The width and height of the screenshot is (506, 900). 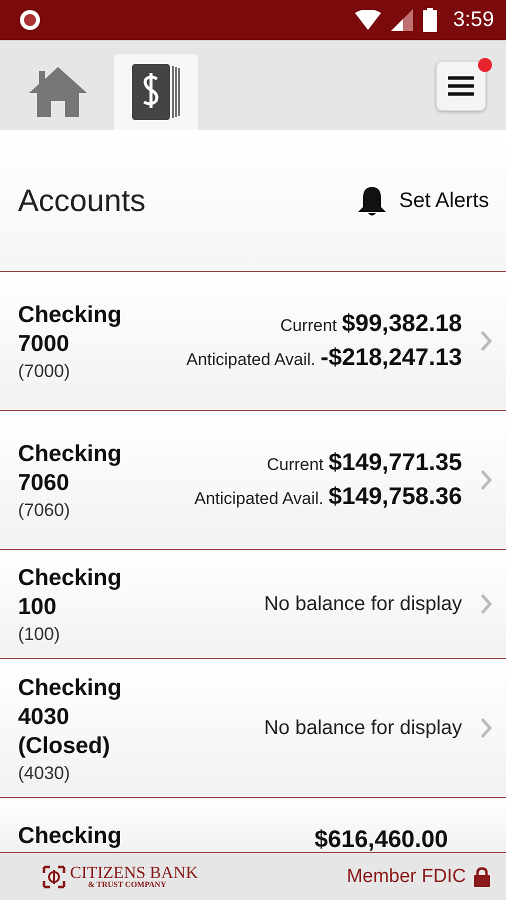 I want to click on wifi-icon, so click(x=368, y=20).